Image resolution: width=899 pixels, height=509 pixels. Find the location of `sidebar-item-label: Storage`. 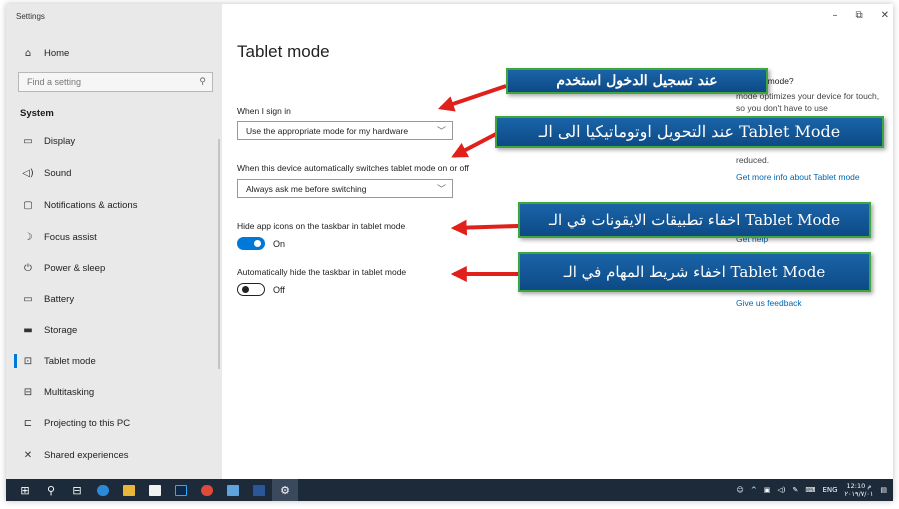

sidebar-item-label: Storage is located at coordinates (61, 330).